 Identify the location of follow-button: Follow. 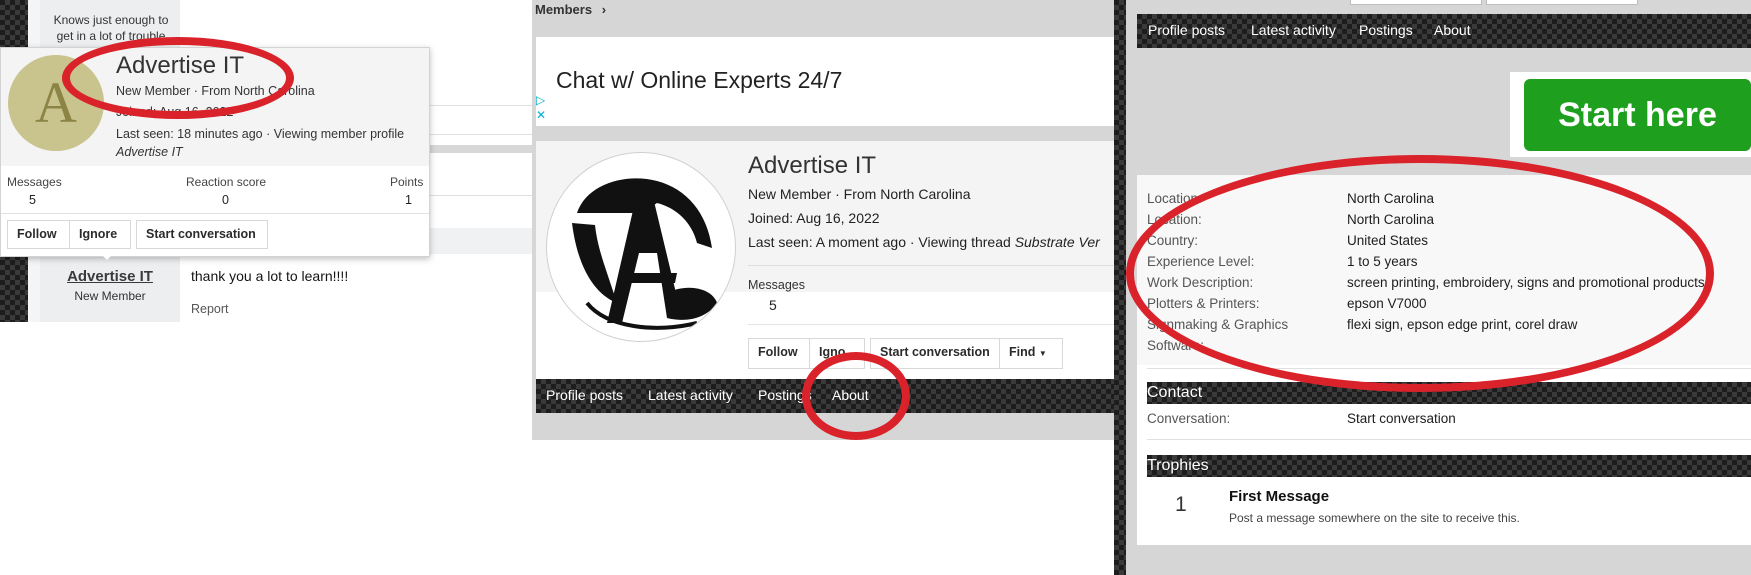
(38, 234).